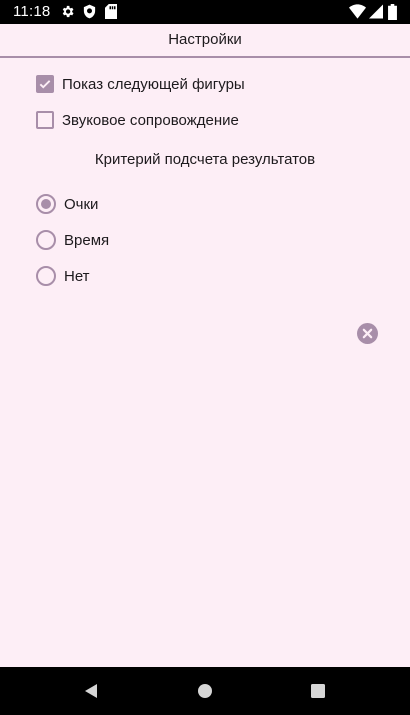 The image size is (410, 715). I want to click on page-title: Настройки, so click(205, 39).